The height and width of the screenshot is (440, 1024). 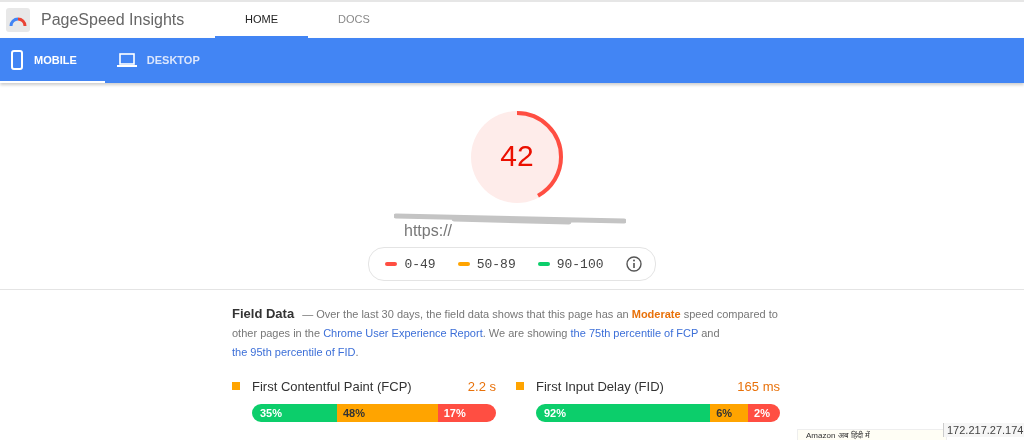 I want to click on nav-tab: DOCS, so click(x=354, y=20).